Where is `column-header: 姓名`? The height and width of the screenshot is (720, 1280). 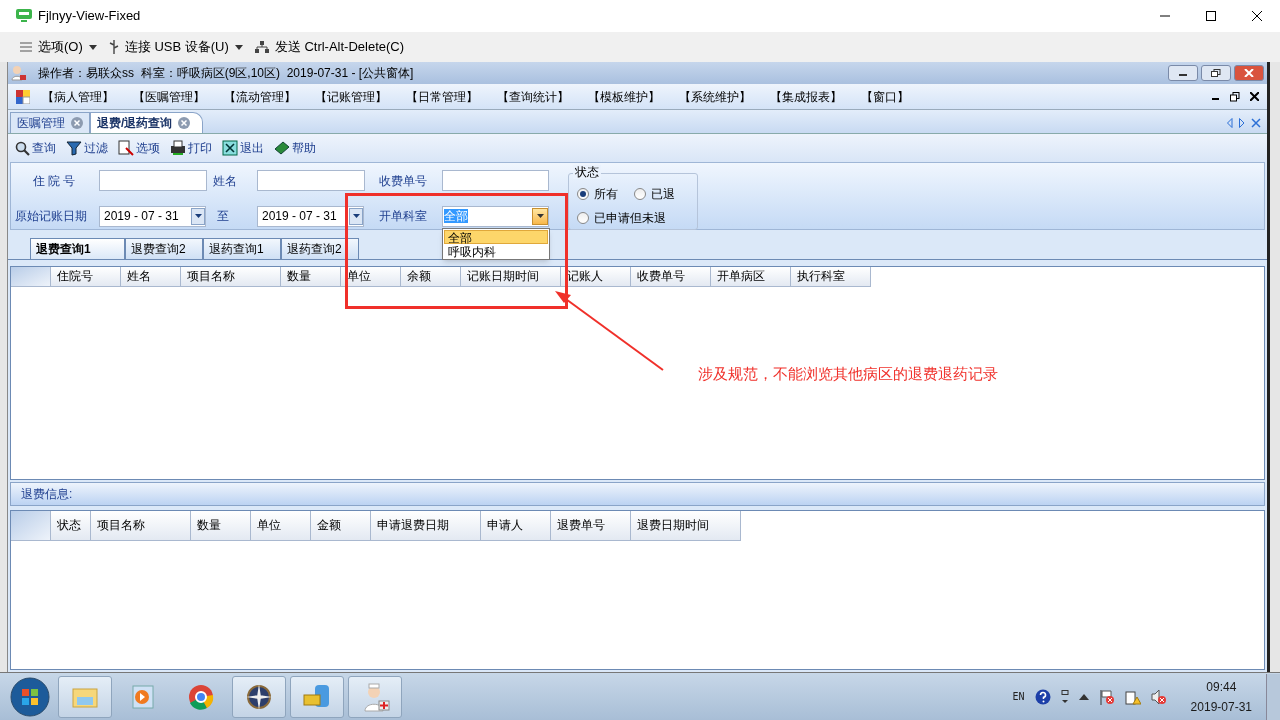
column-header: 姓名 is located at coordinates (151, 277).